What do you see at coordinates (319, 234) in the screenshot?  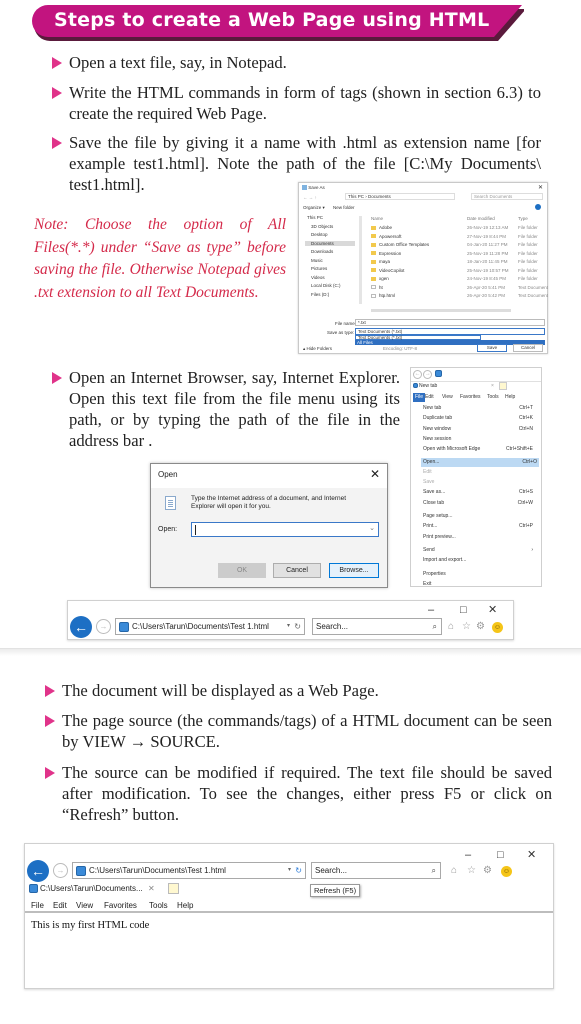 I see `nav-item: Desktop` at bounding box center [319, 234].